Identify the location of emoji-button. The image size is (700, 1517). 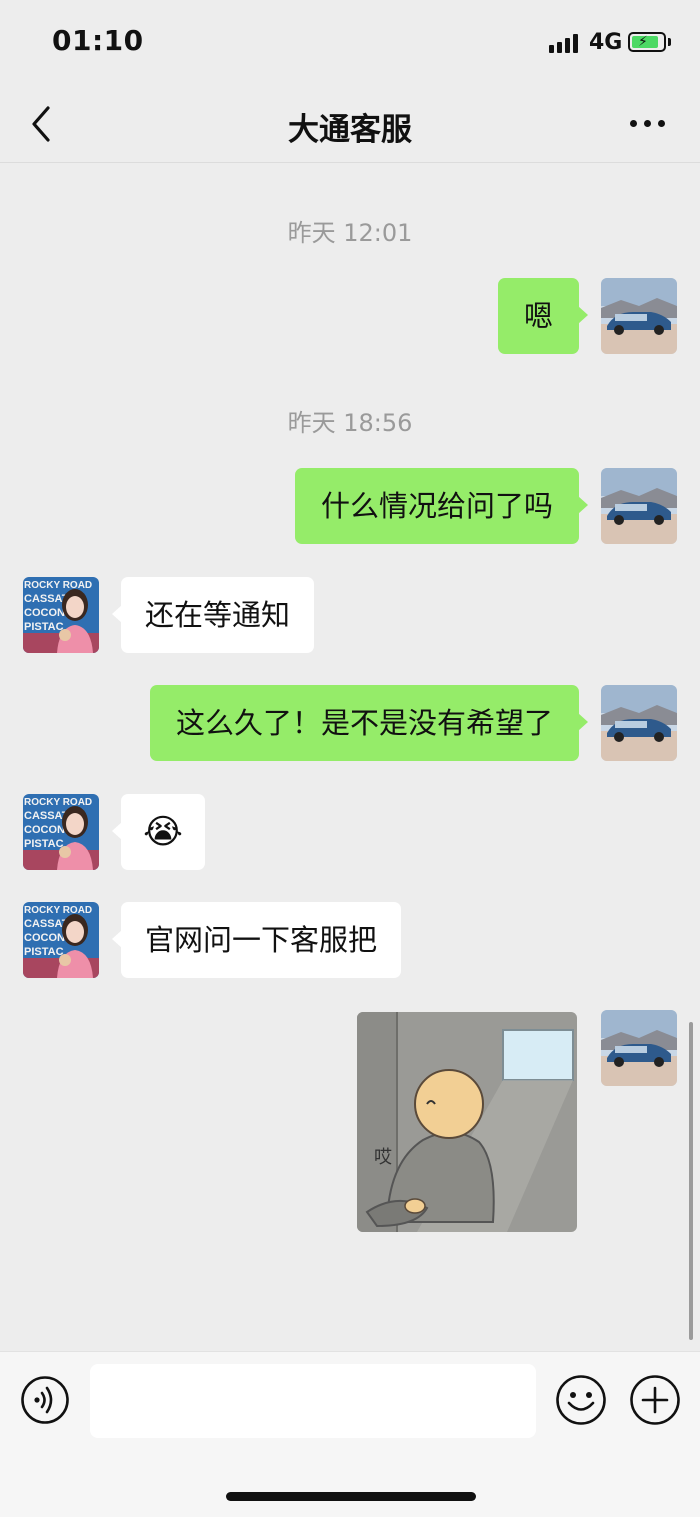
(581, 1400).